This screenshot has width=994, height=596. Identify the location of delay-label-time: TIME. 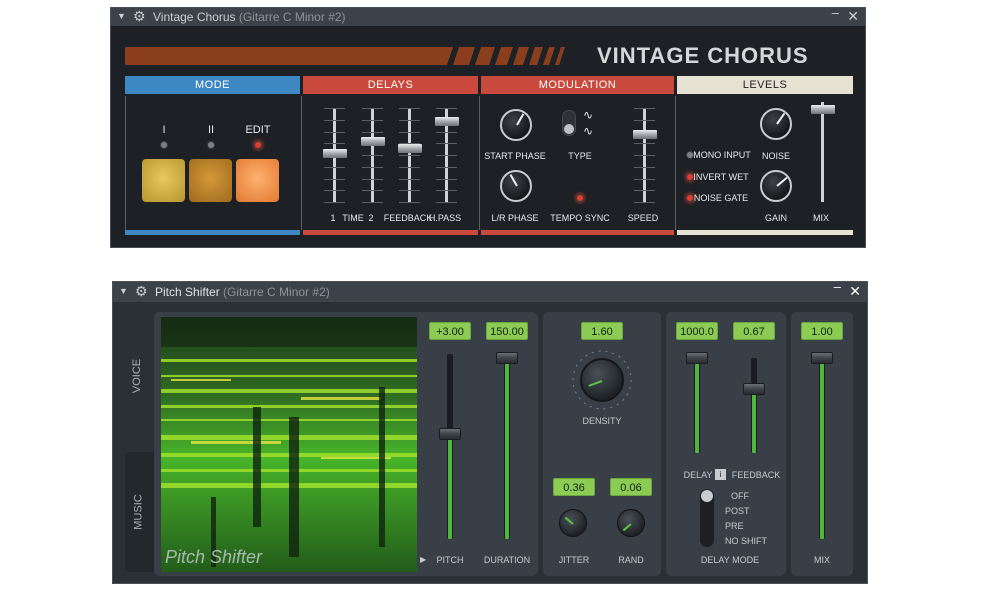
(353, 218).